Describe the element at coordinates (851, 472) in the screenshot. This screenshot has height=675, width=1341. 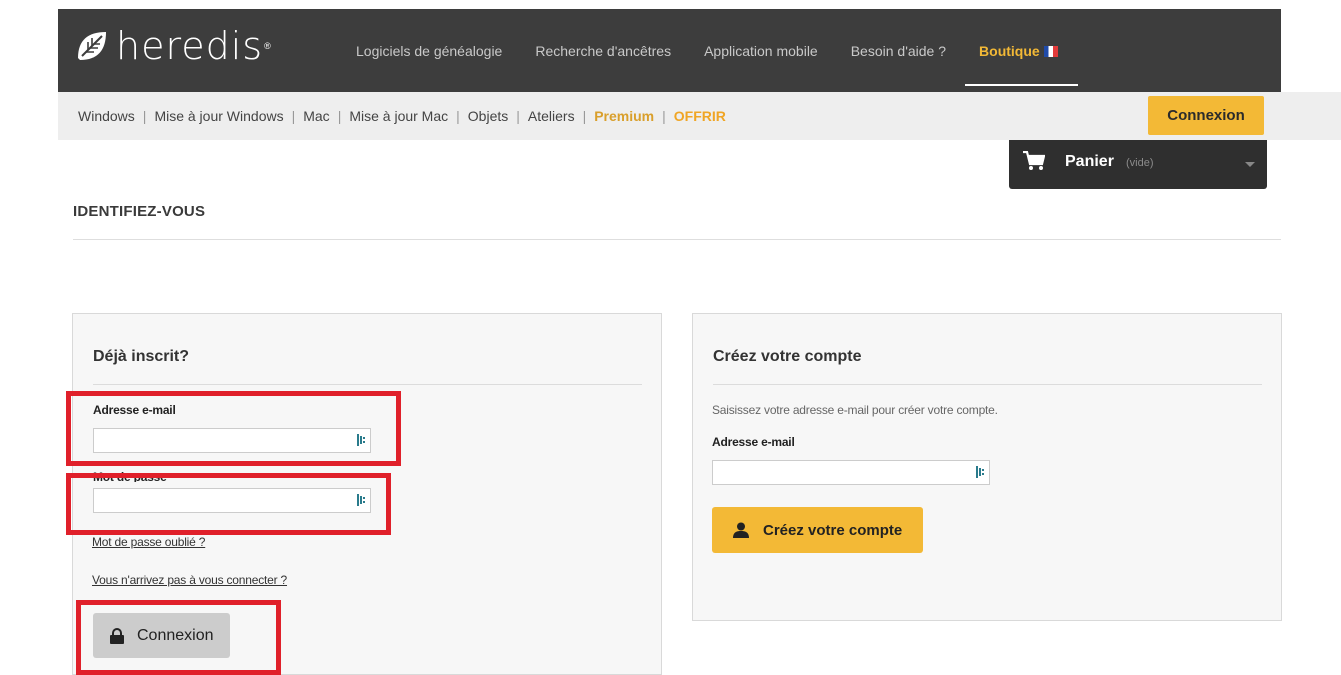
I see `register-email-input` at that location.